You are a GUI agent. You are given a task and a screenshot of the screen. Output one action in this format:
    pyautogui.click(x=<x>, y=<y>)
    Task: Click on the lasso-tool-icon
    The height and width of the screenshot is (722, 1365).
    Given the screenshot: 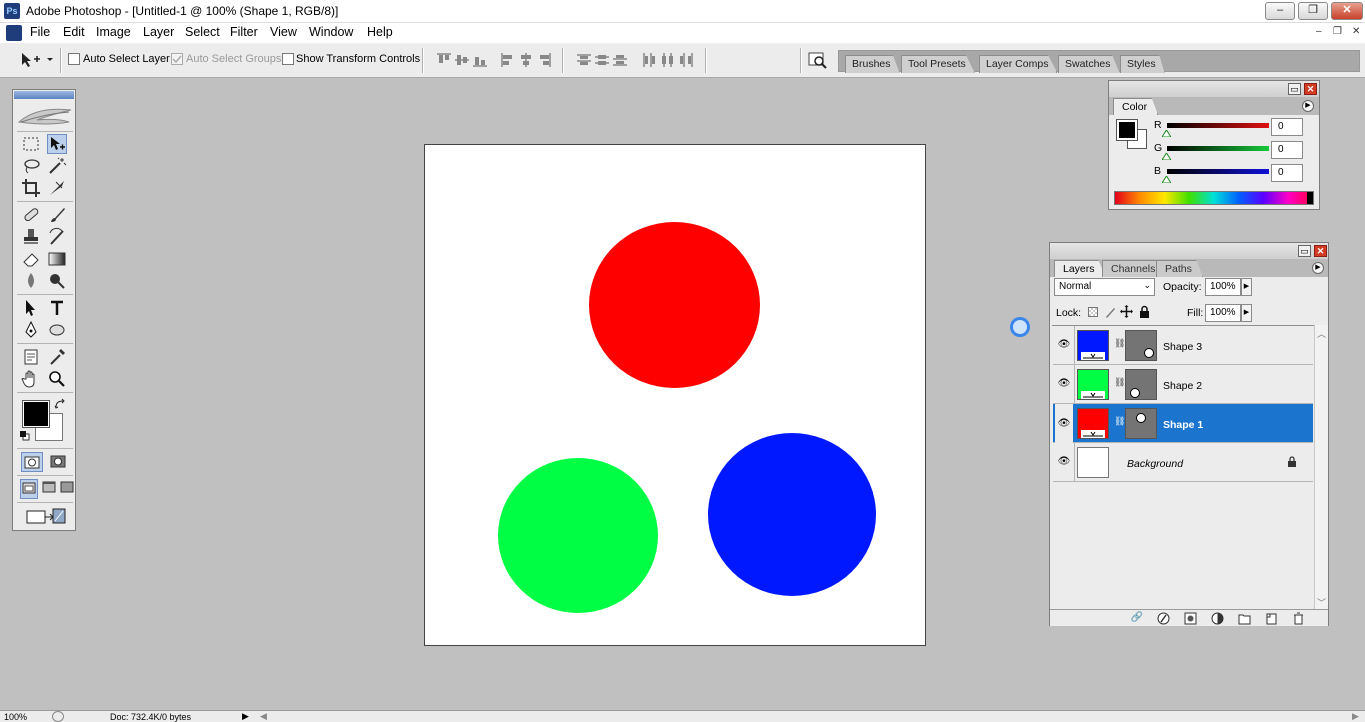 What is the action you would take?
    pyautogui.click(x=31, y=166)
    